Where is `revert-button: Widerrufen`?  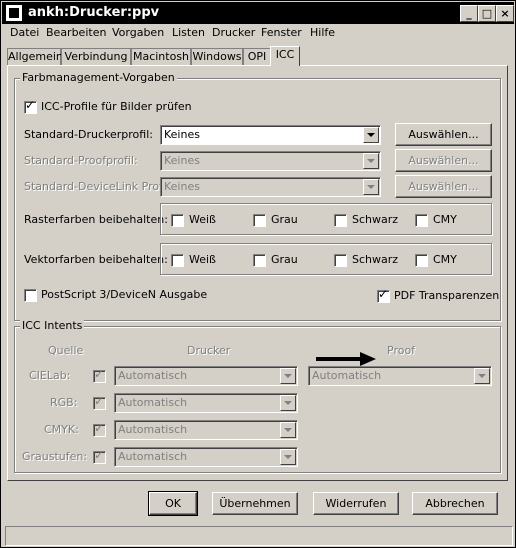 revert-button: Widerrufen is located at coordinates (356, 503).